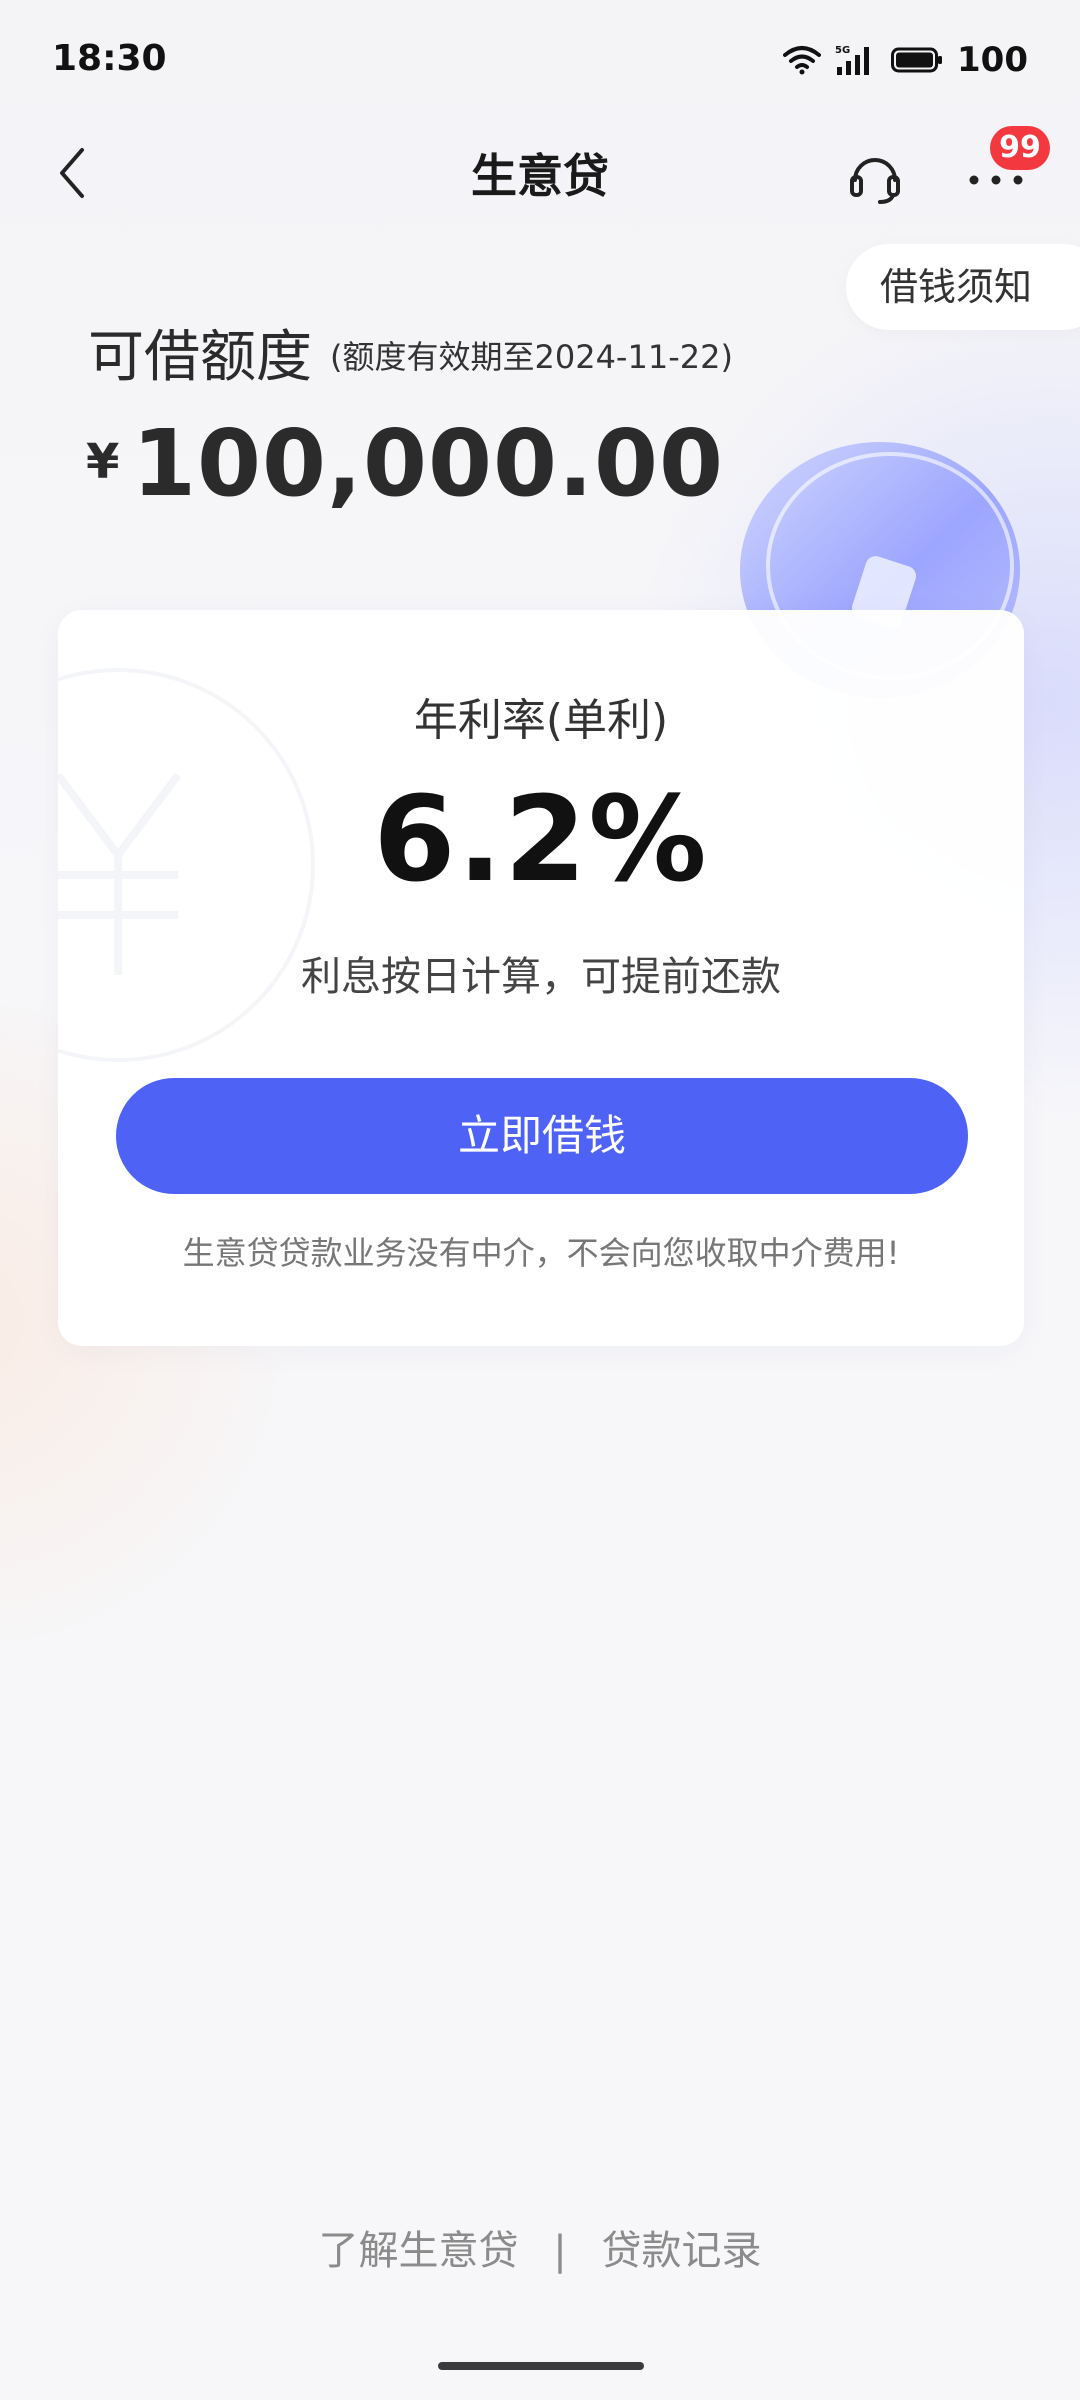  I want to click on annual-rate-value: 6.2%, so click(541, 839).